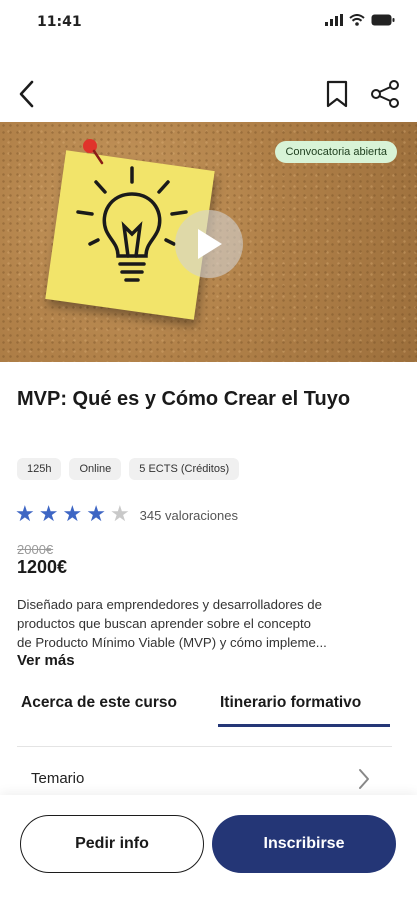 This screenshot has height=900, width=417. Describe the element at coordinates (128, 469) in the screenshot. I see `course-attributes: 125h Online 5 ECTS (Créditos)` at that location.